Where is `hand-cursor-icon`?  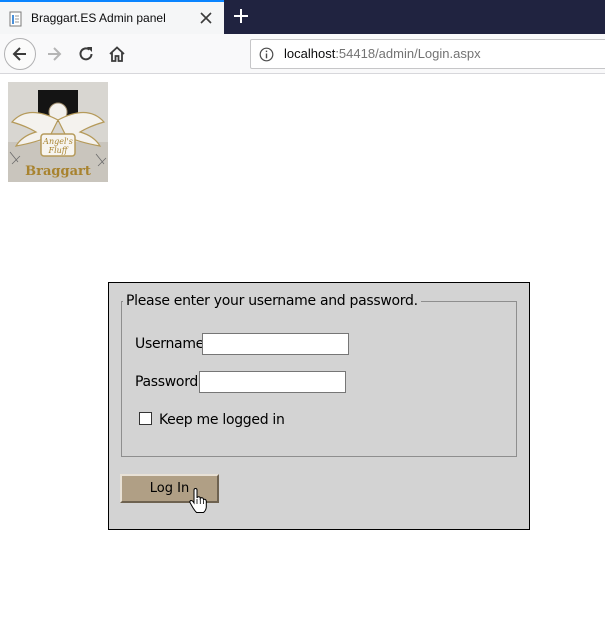 hand-cursor-icon is located at coordinates (198, 500).